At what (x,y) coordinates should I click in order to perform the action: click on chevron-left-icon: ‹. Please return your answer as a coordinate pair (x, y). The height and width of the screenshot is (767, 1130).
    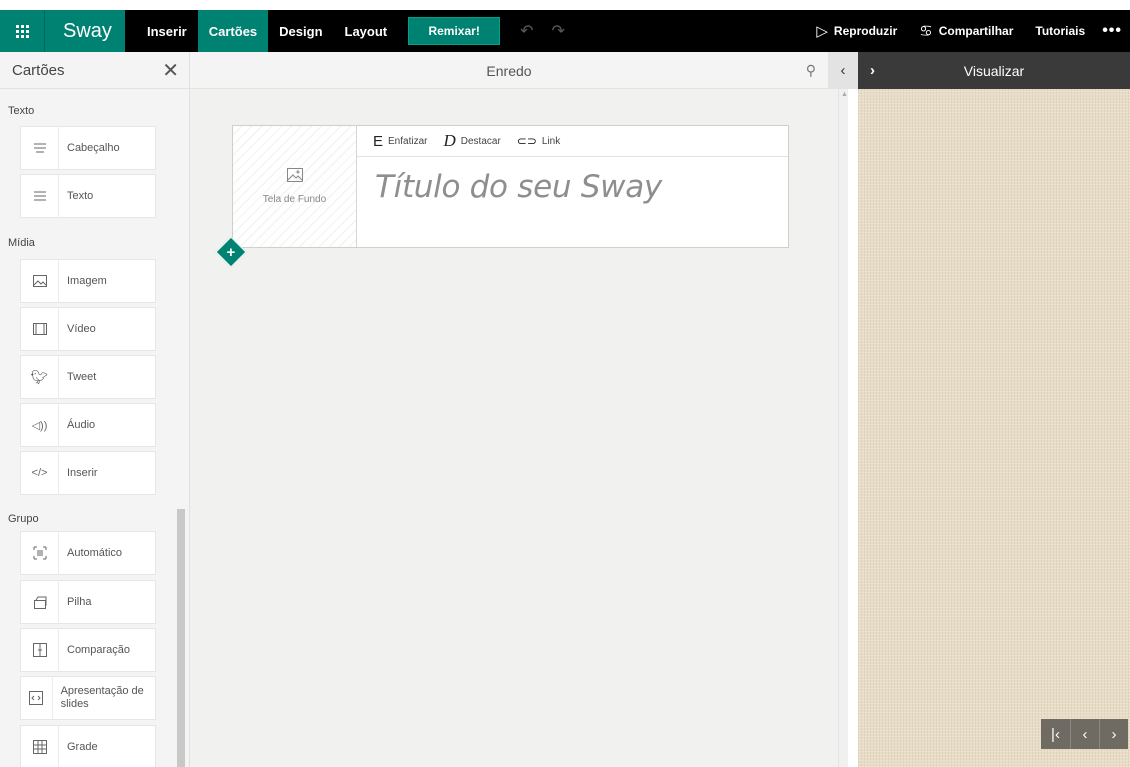
    Looking at the image, I should click on (843, 70).